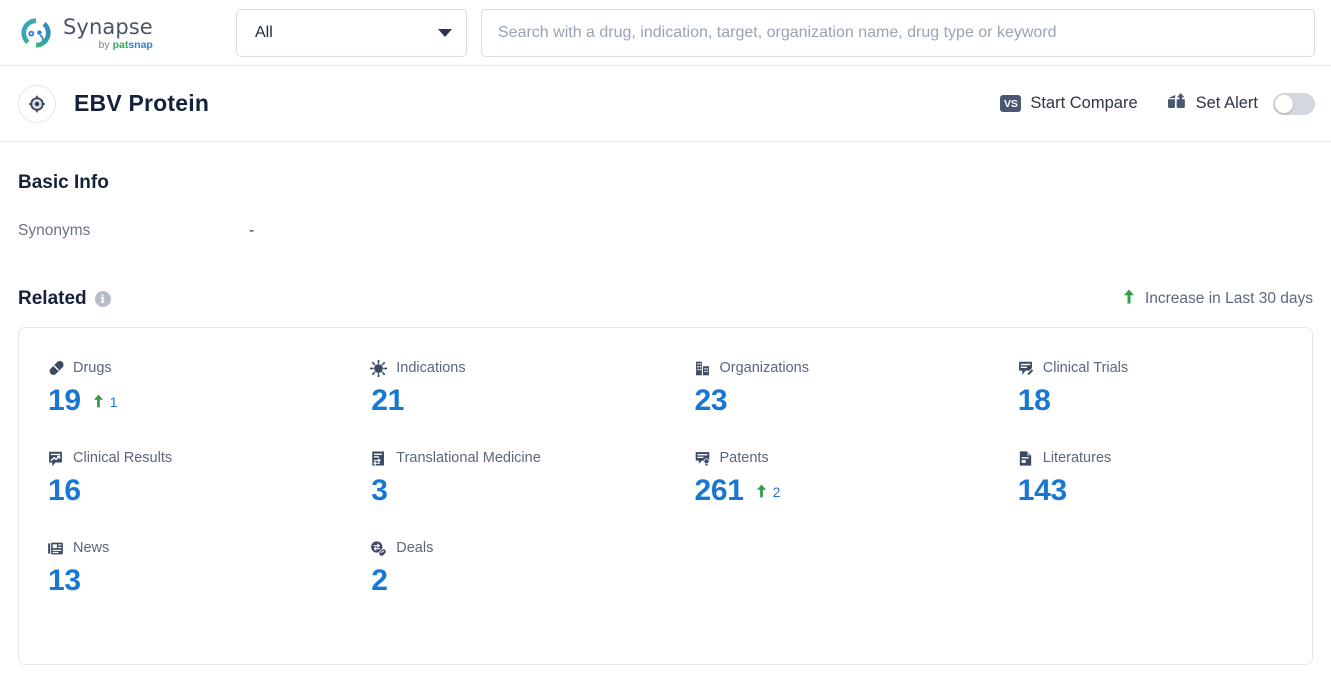 This screenshot has height=681, width=1331. Describe the element at coordinates (1085, 368) in the screenshot. I see `stat-label: Clinical Trials` at that location.